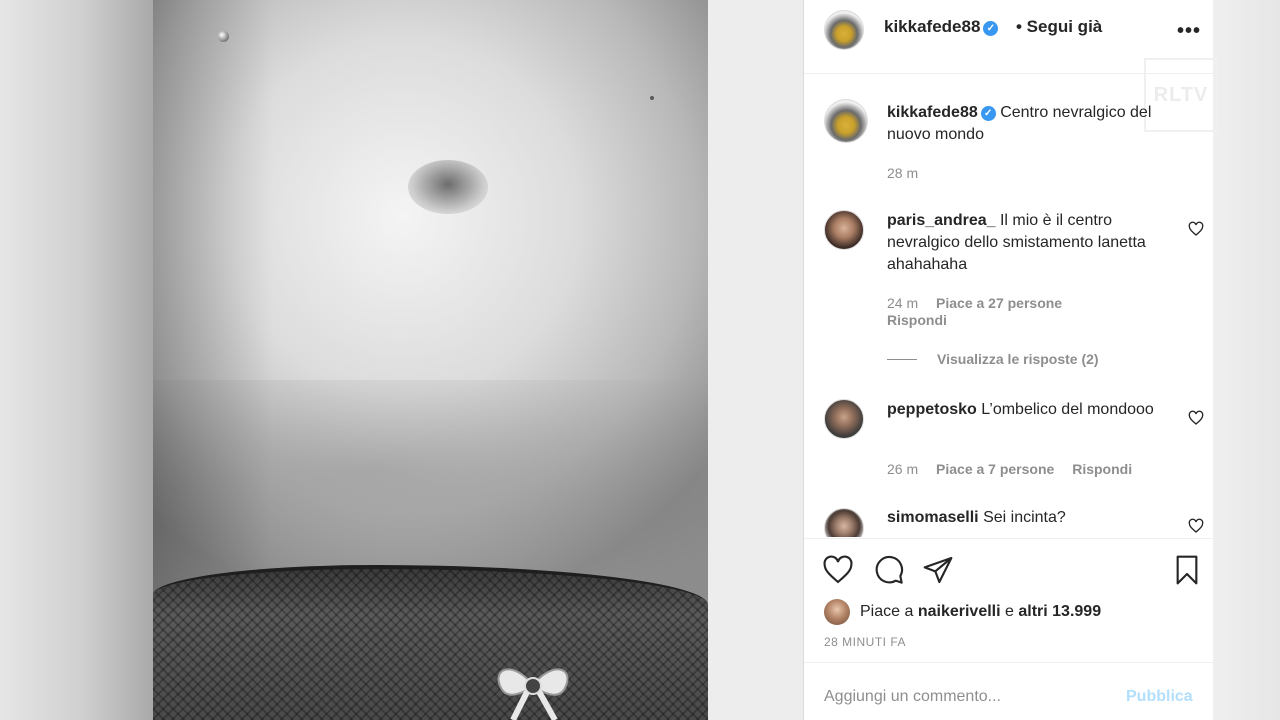  I want to click on author-name-wrap: kikkafede88 ✓, so click(941, 27).